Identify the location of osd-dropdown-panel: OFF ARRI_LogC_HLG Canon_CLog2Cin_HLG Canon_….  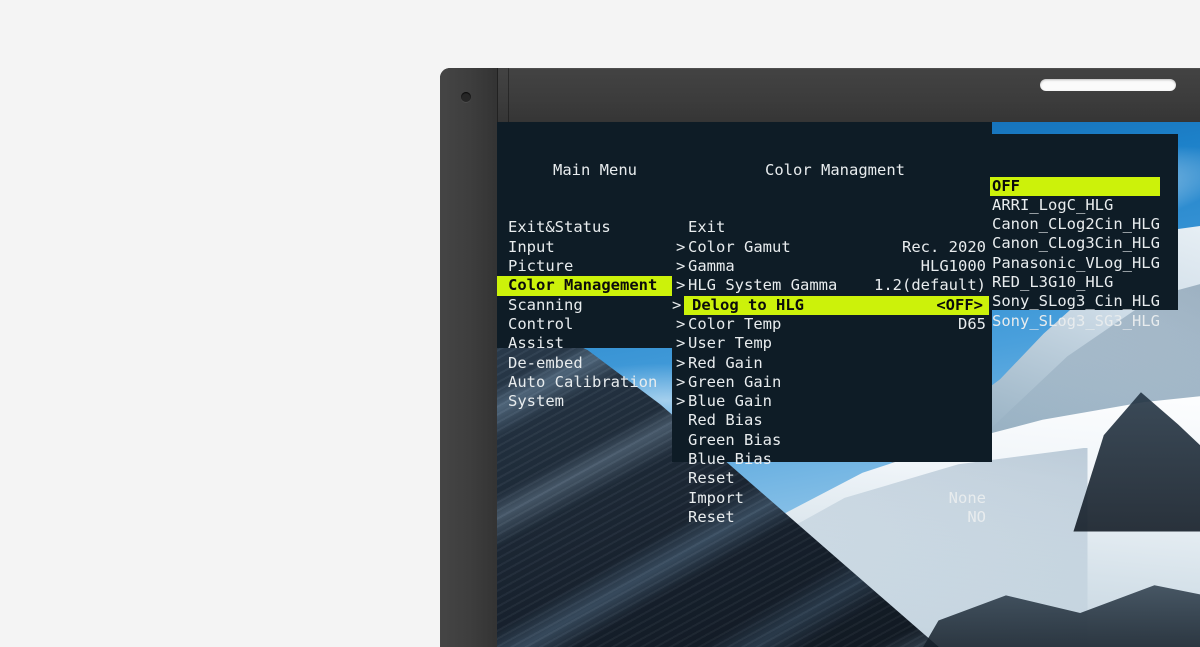
(1084, 232).